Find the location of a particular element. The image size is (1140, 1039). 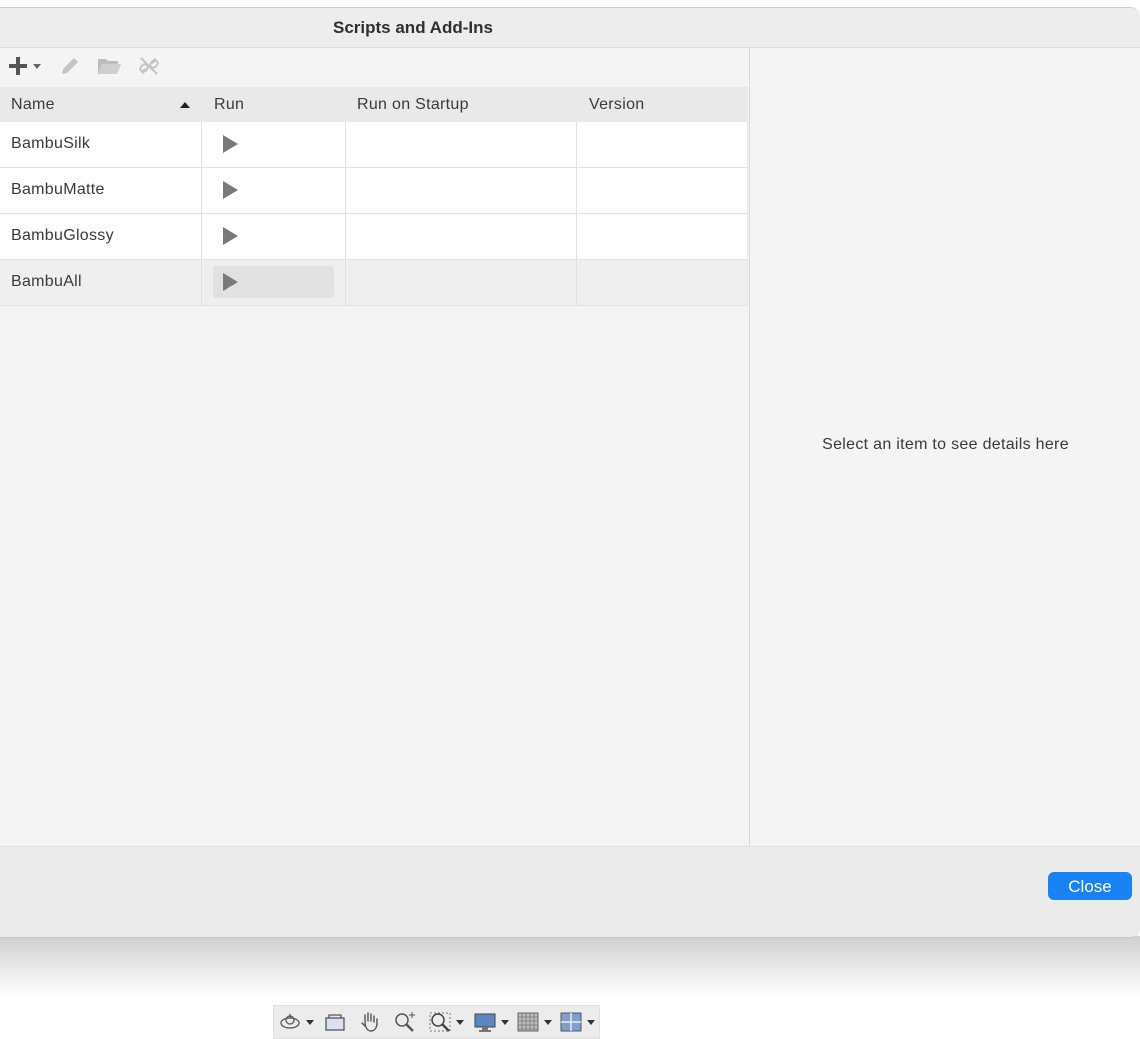

script-name: BambuGlossy is located at coordinates (62, 235).